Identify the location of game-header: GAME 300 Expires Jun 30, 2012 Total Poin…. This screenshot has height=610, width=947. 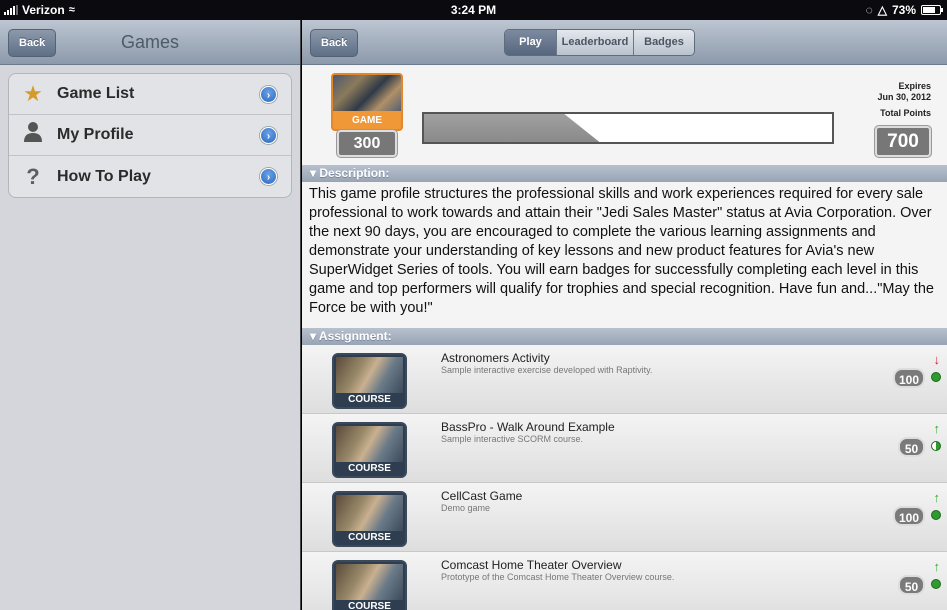
(624, 115).